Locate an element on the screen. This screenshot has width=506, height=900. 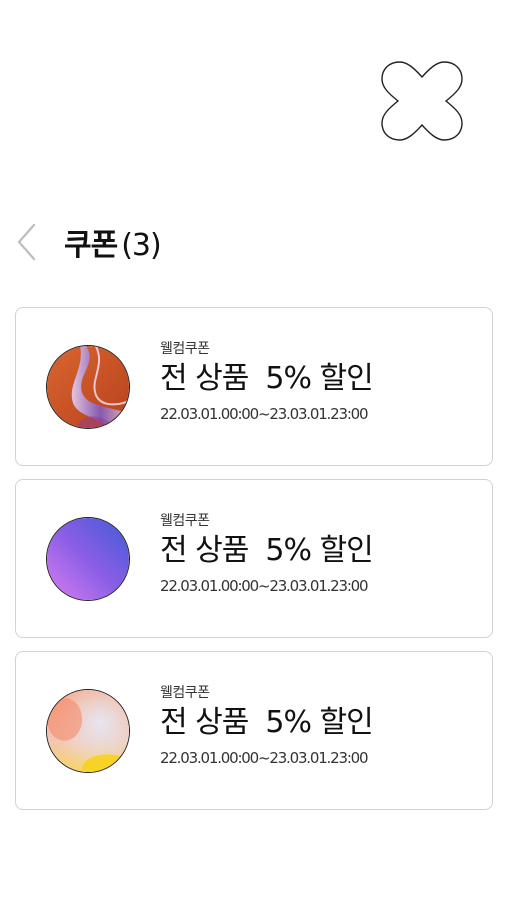
page-title-text: 쿠폰 is located at coordinates (91, 245).